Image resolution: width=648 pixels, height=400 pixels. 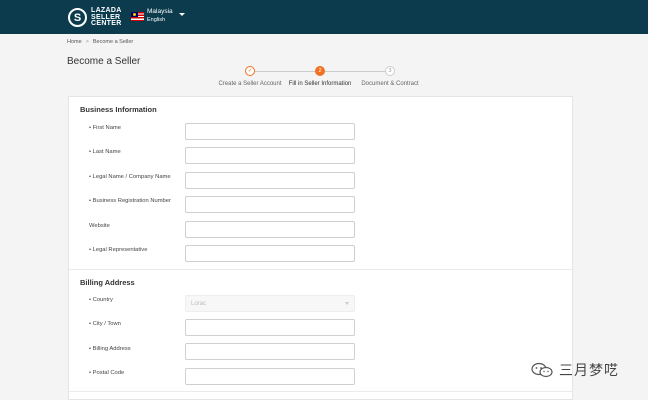 What do you see at coordinates (250, 84) in the screenshot?
I see `step-1-label: Create a Seller Account` at bounding box center [250, 84].